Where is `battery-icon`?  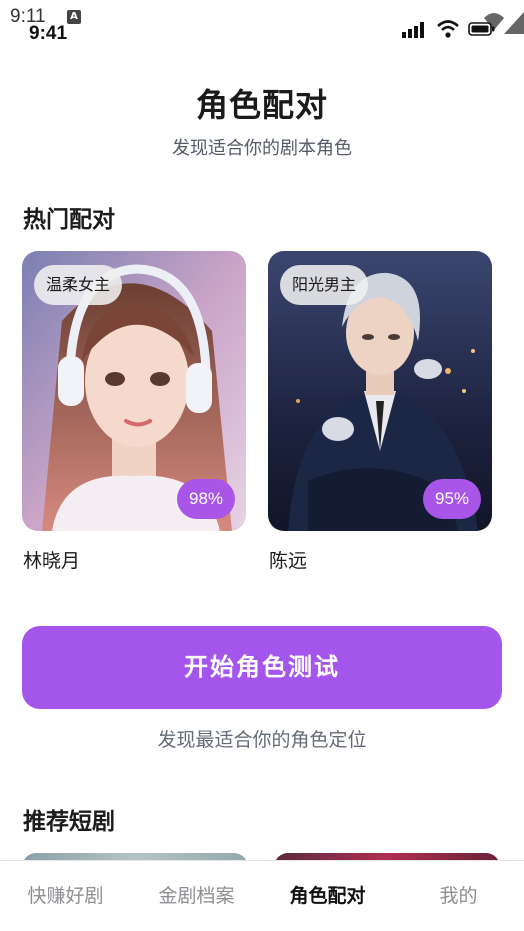
battery-icon is located at coordinates (481, 29).